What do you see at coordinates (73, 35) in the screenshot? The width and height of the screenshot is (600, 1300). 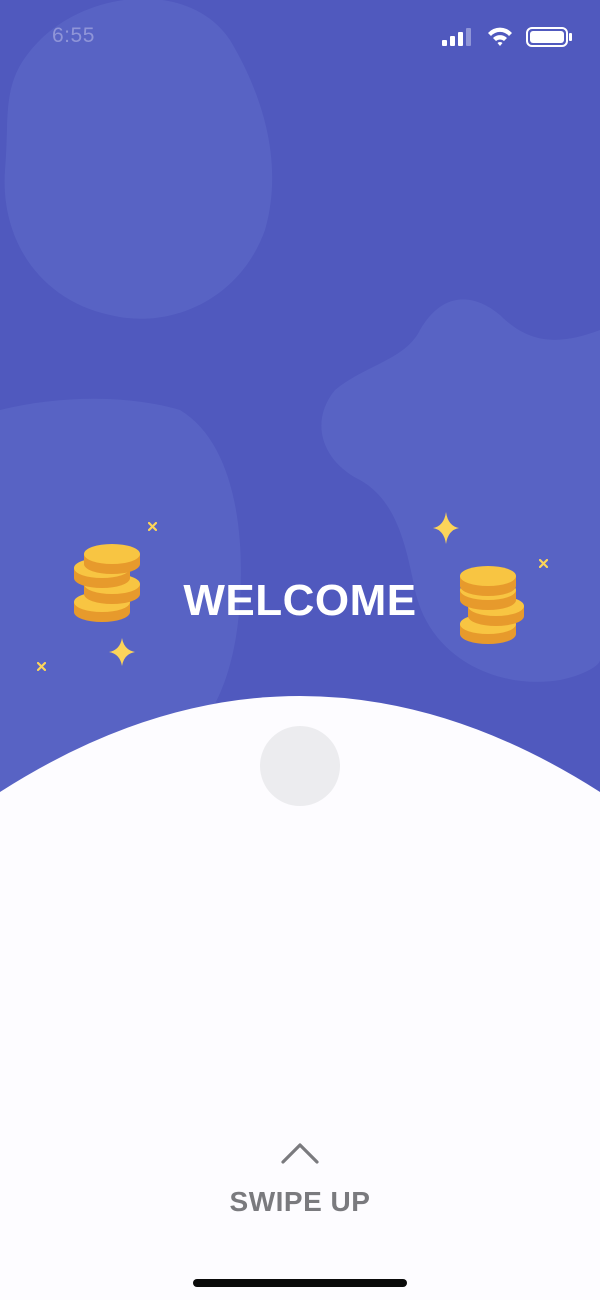 I see `status-time: 6:55` at bounding box center [73, 35].